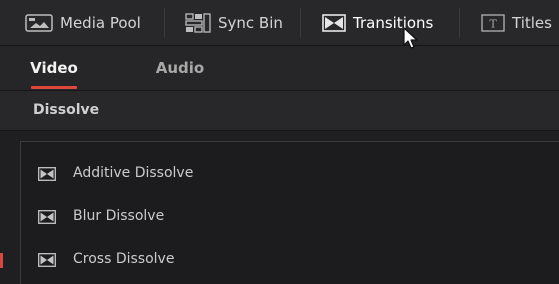 The height and width of the screenshot is (284, 559). I want to click on list-item-label: Cross Dissolve, so click(124, 259).